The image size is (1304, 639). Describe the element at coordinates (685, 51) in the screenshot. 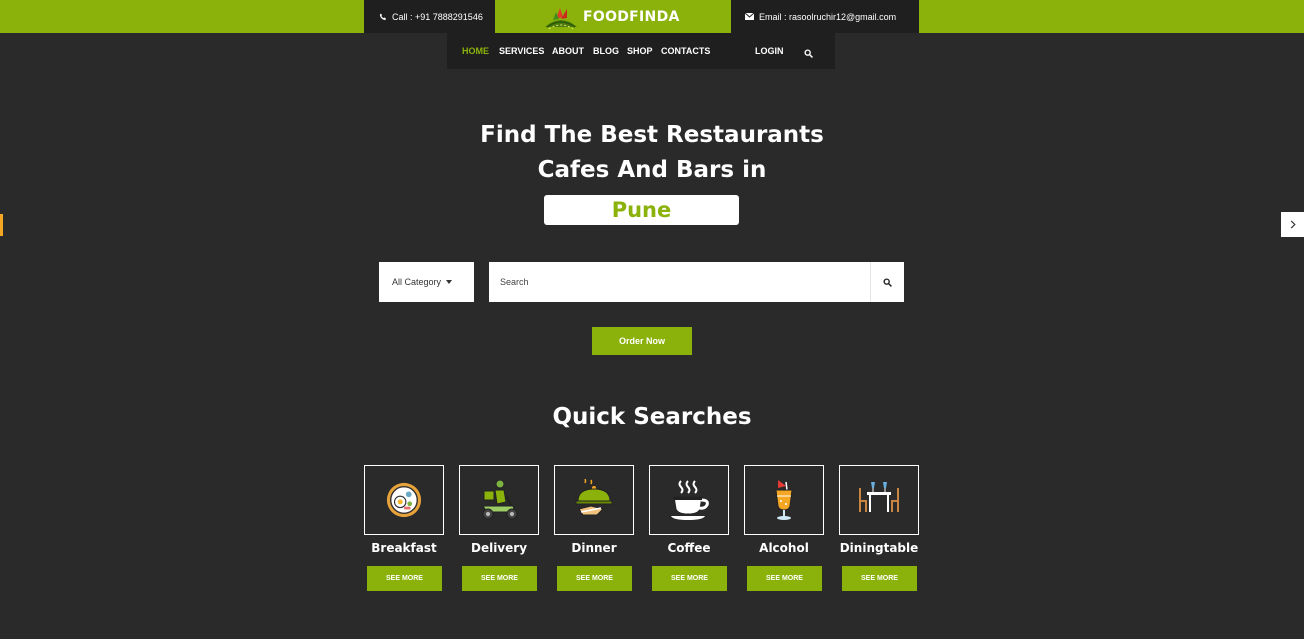

I see `nav-contacts: CONTACTS` at that location.